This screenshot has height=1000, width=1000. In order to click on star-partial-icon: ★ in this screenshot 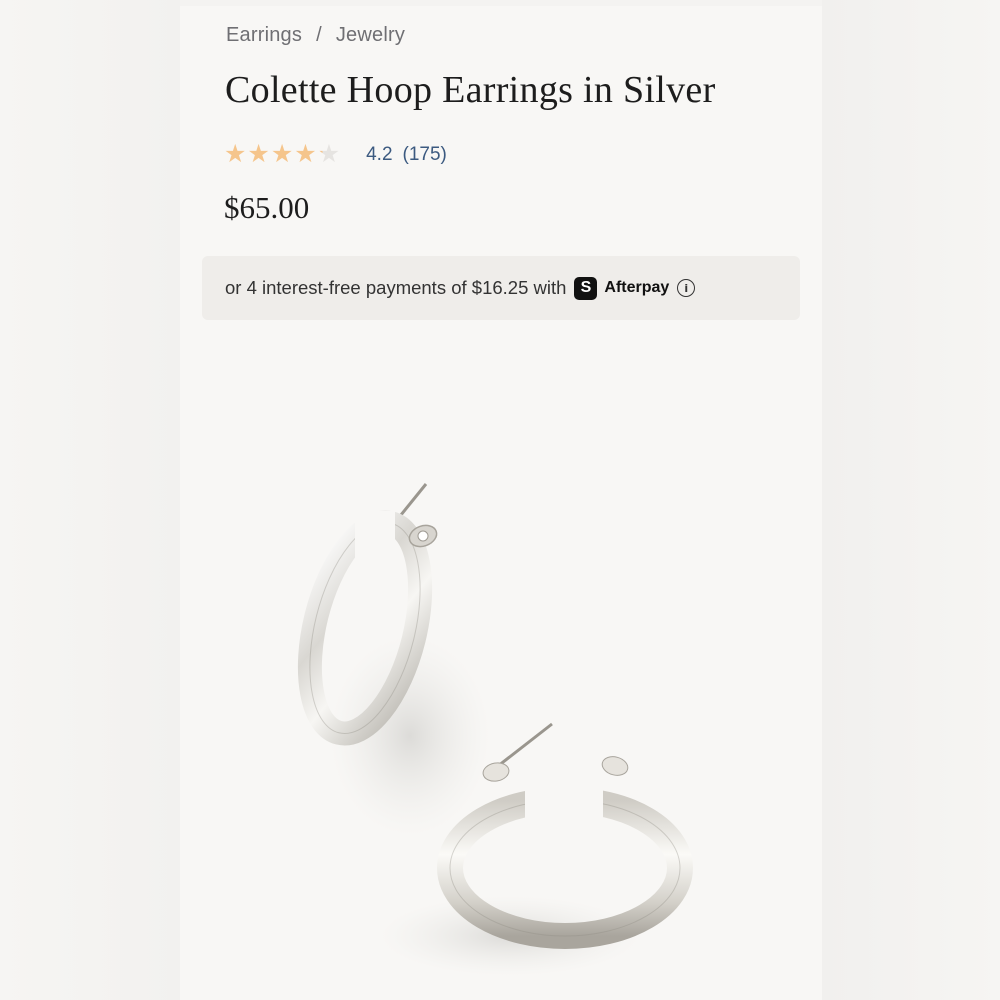, I will do `click(329, 154)`.